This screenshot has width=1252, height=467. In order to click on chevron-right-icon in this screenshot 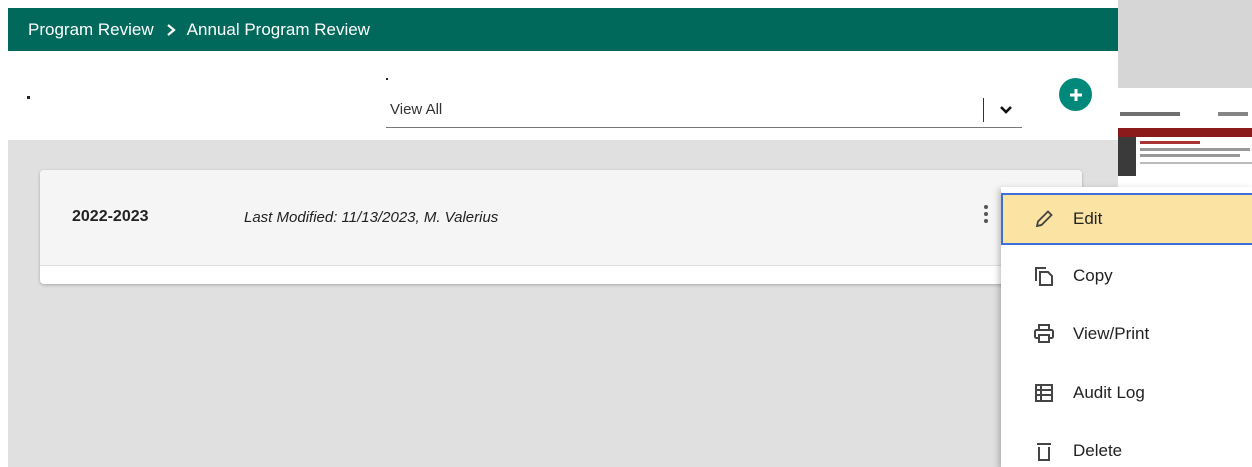, I will do `click(171, 29)`.